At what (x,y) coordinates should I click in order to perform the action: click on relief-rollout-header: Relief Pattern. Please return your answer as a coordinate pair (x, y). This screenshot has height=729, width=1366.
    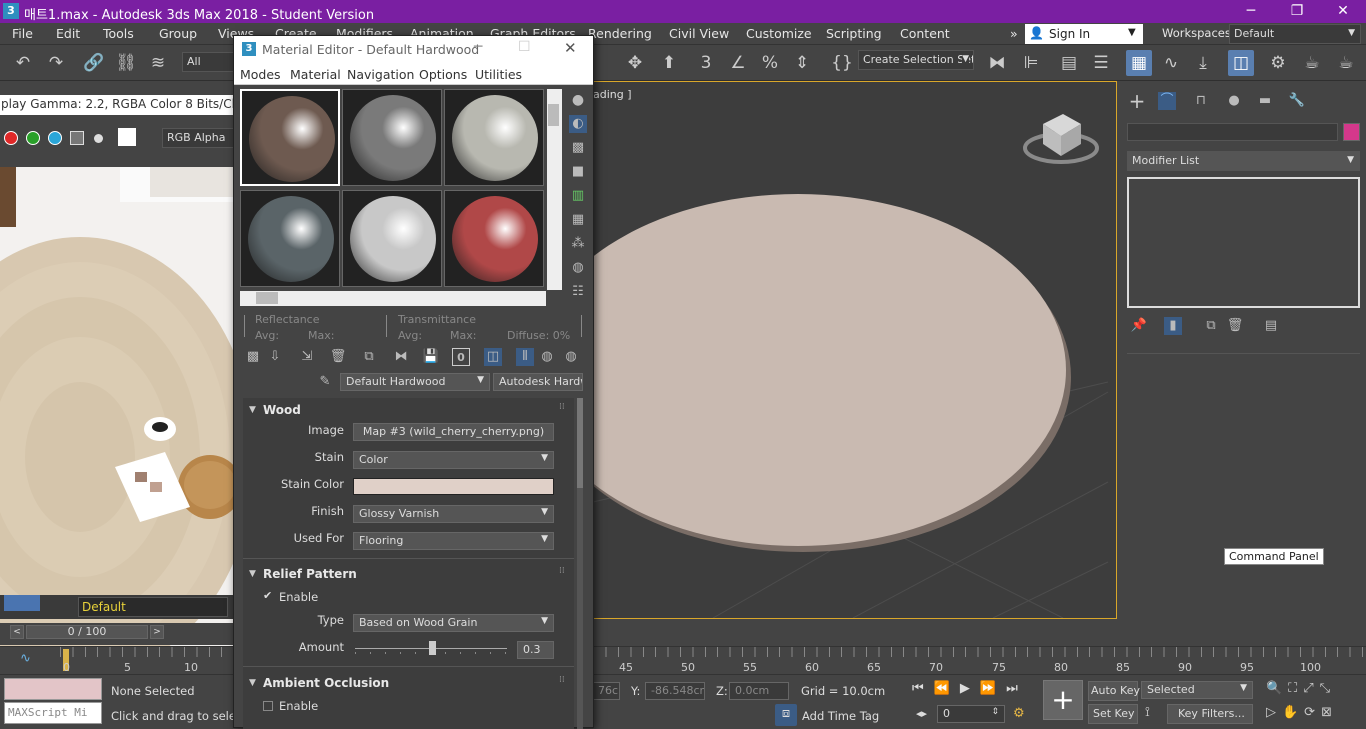
    Looking at the image, I should click on (310, 574).